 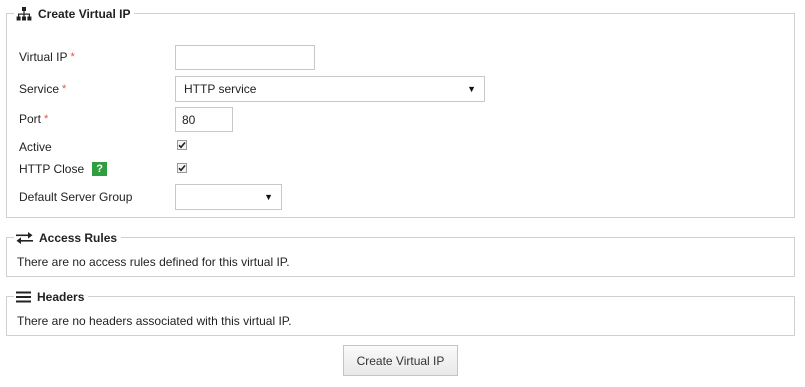 I want to click on access-rules-title: Access Rules, so click(x=78, y=238).